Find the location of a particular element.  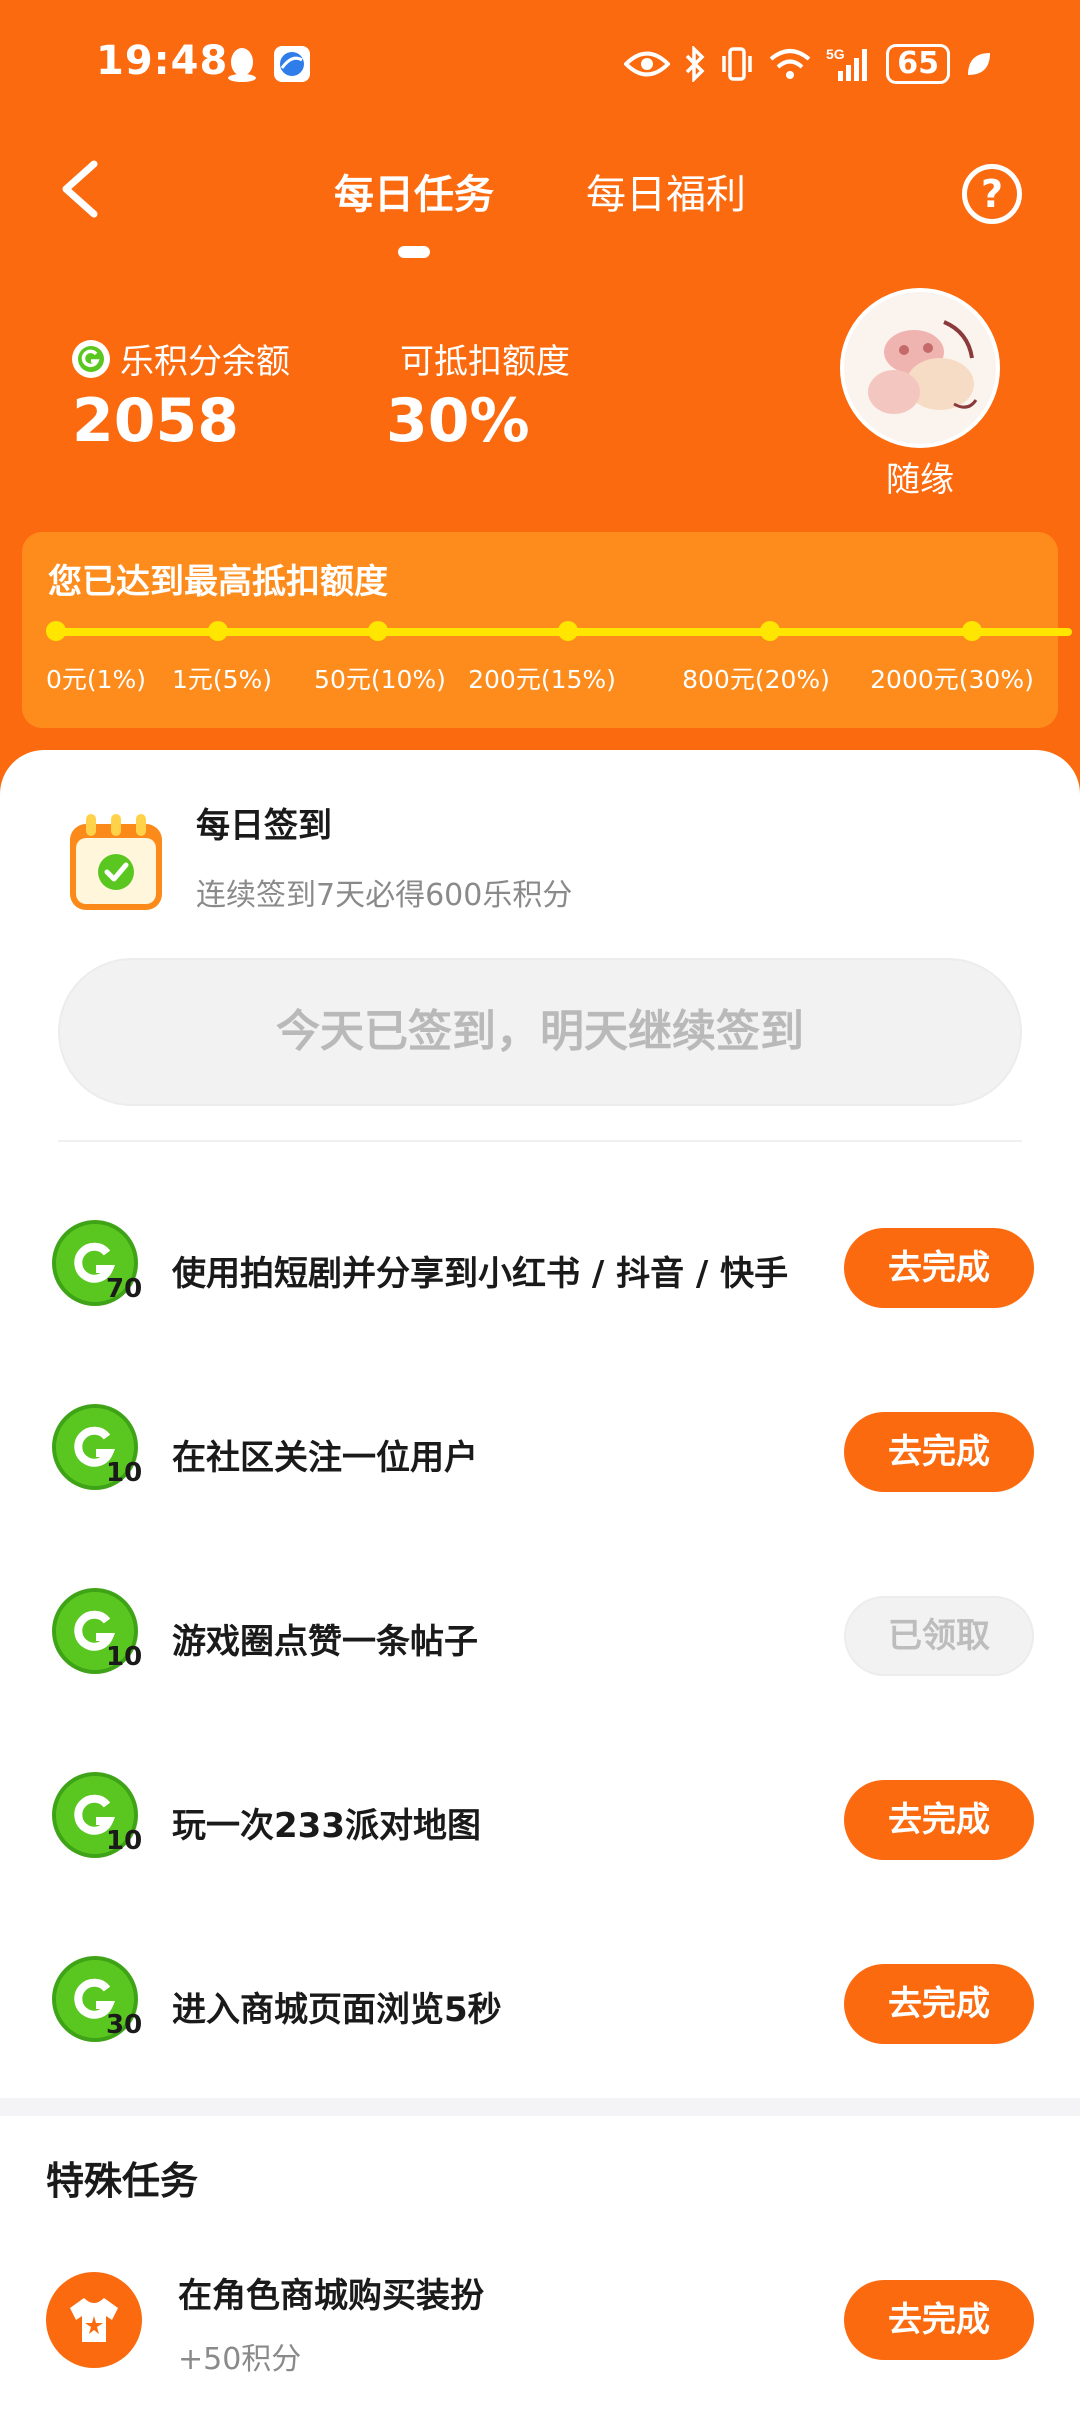

special-tasks-title: 特殊任务 is located at coordinates (122, 2181).